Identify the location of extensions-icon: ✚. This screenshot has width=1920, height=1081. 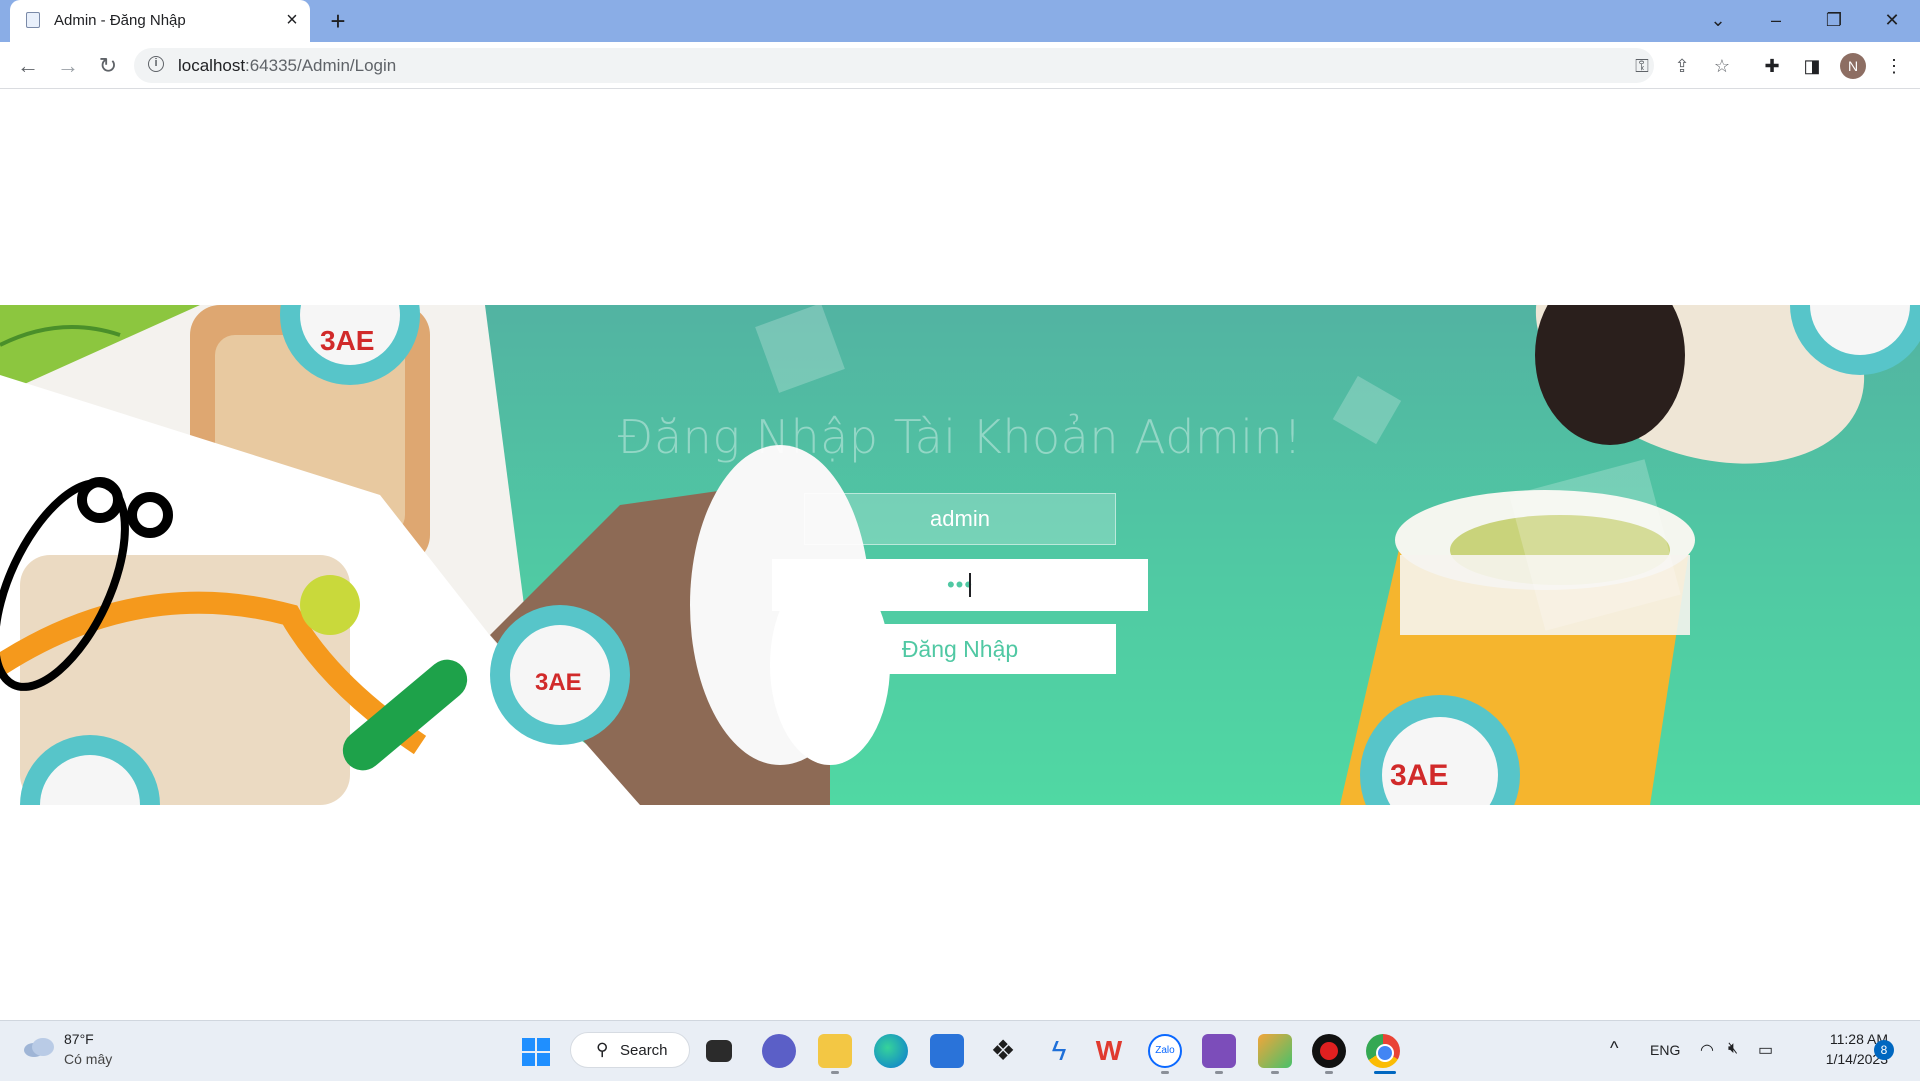
(1772, 66).